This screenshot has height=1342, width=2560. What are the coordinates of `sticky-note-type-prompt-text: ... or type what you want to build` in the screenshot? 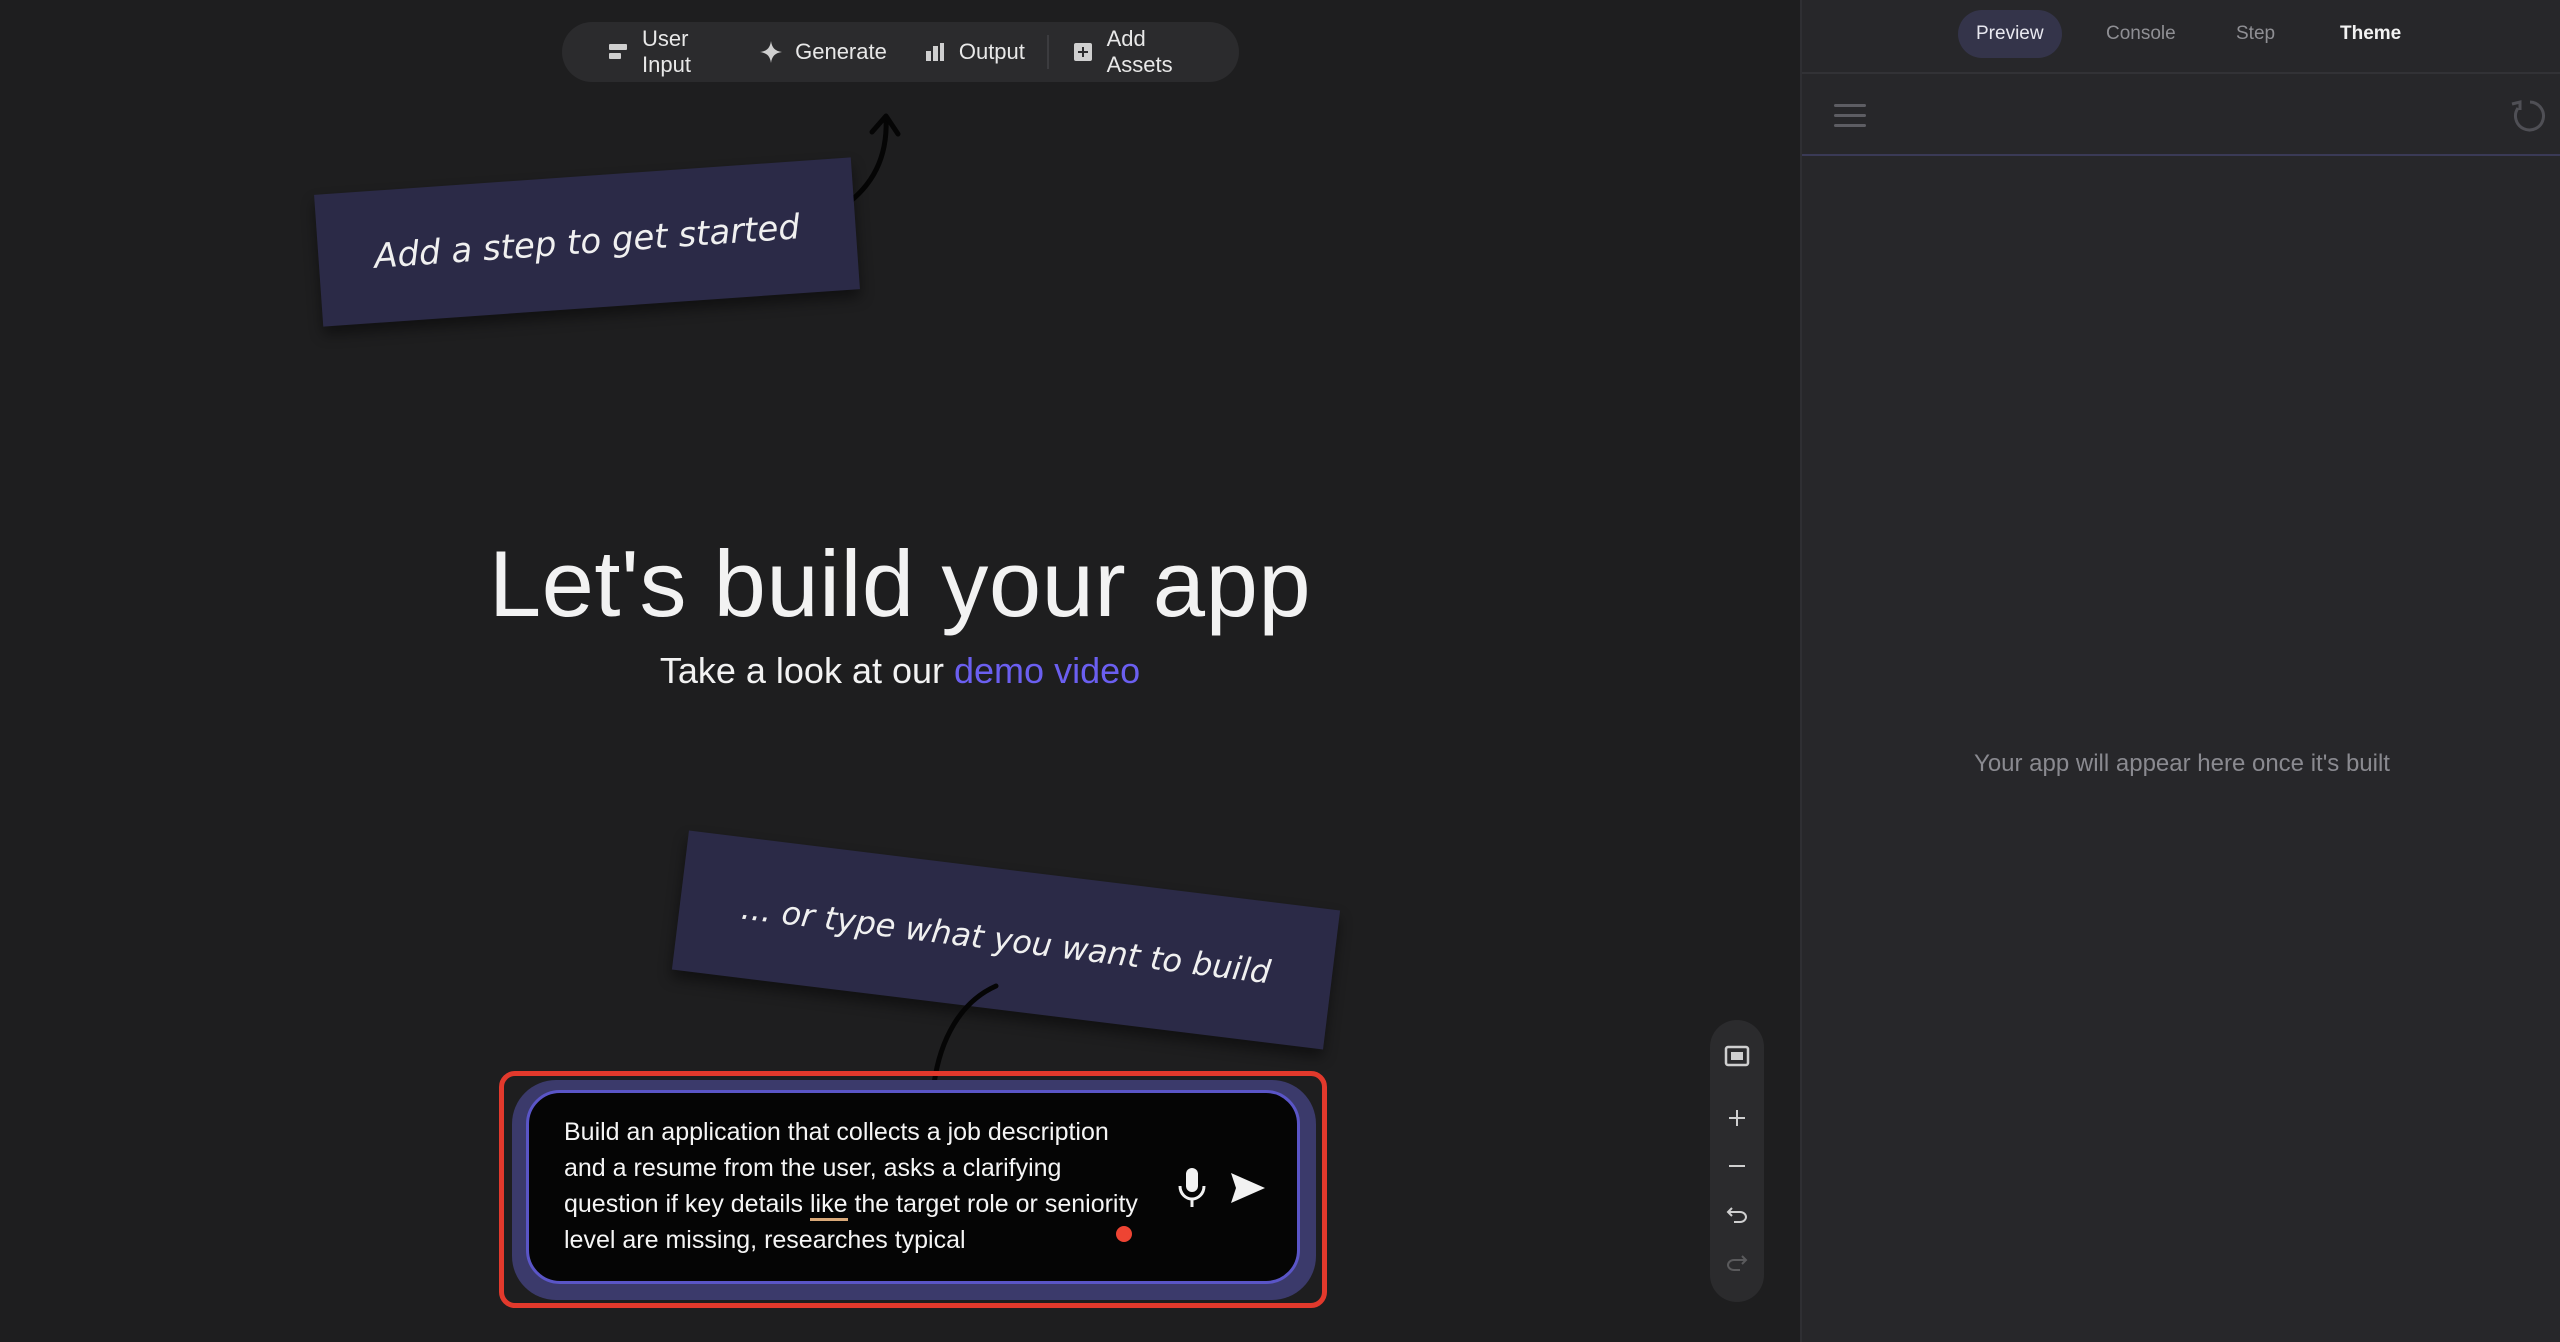 It's located at (1006, 940).